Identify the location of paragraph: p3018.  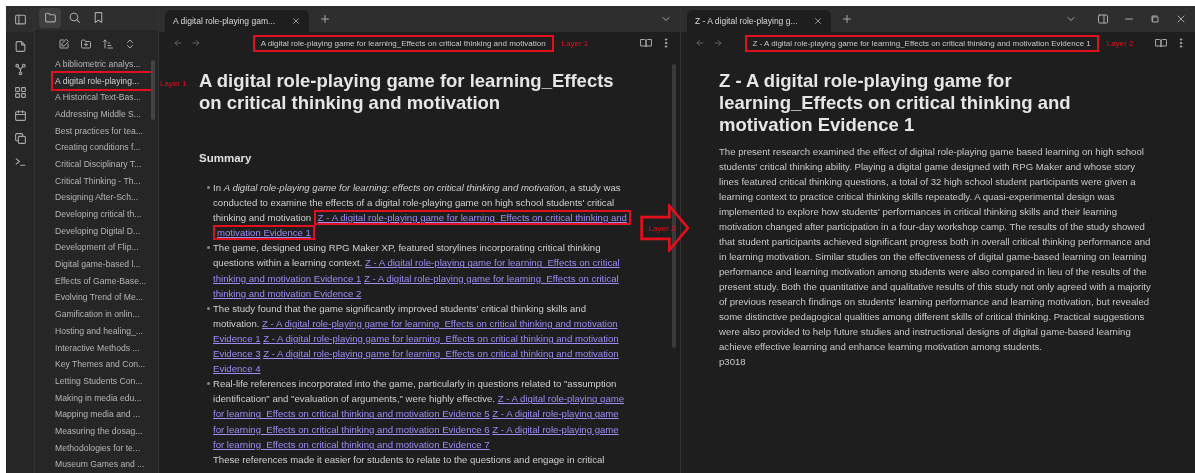
(733, 362).